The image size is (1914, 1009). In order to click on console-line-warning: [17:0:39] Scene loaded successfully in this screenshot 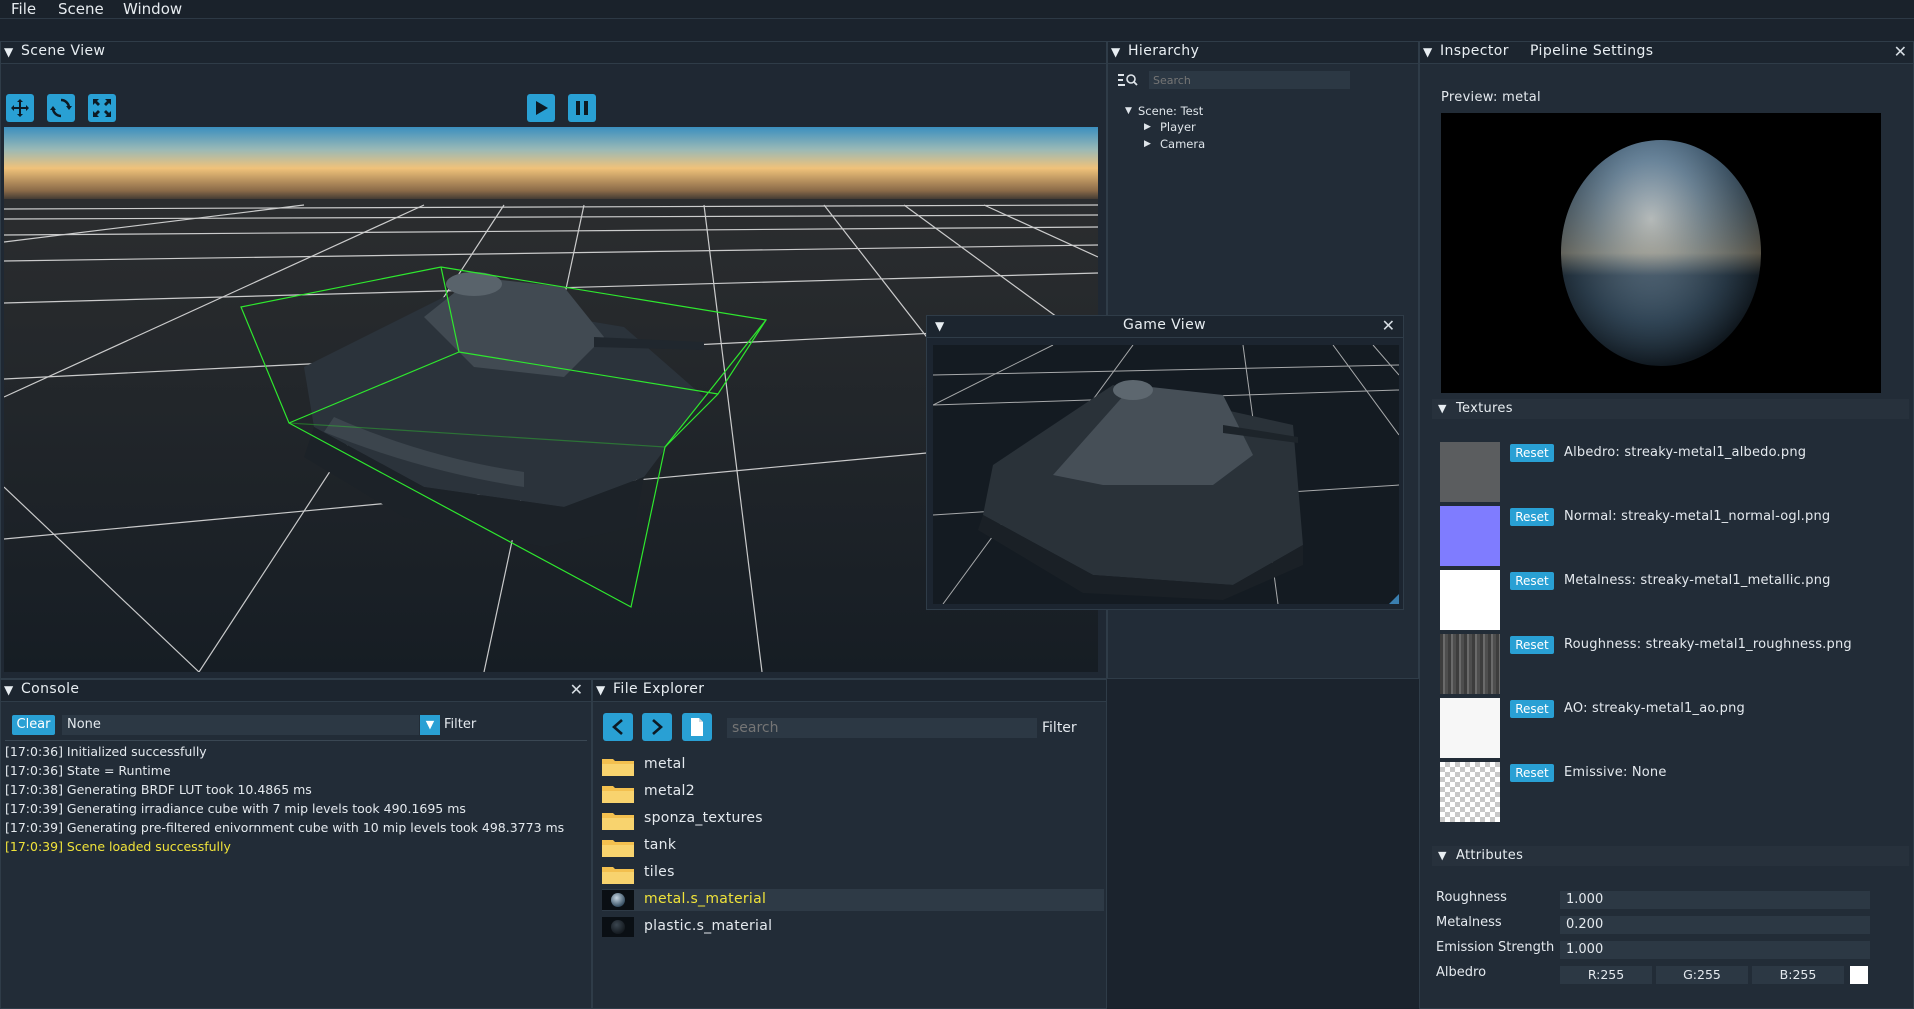, I will do `click(118, 846)`.